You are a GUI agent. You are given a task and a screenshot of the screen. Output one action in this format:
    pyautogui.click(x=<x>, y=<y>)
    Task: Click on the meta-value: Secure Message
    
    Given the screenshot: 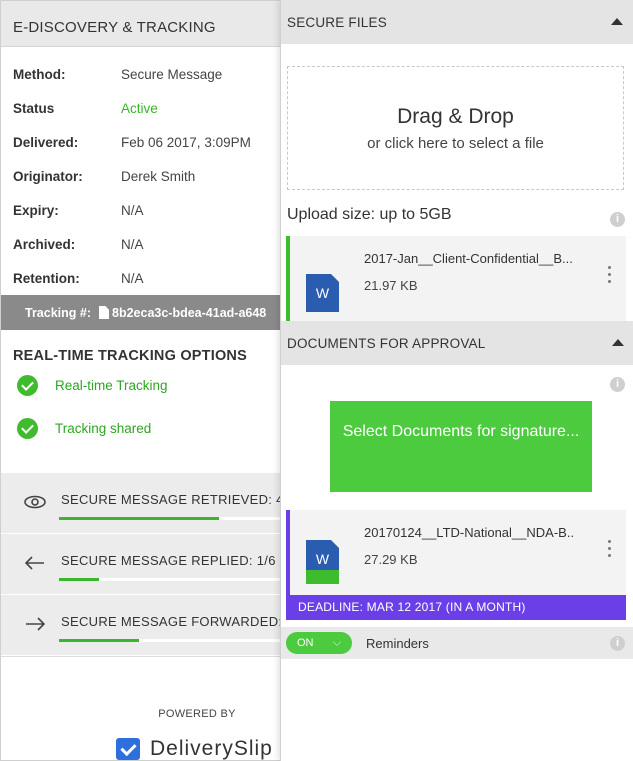 What is the action you would take?
    pyautogui.click(x=172, y=74)
    